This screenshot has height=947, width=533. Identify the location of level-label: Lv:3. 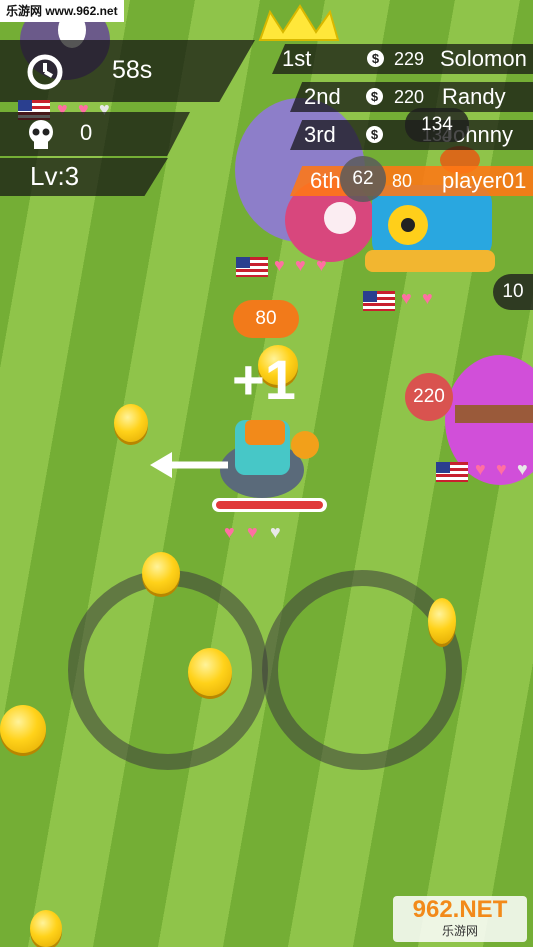
(55, 176).